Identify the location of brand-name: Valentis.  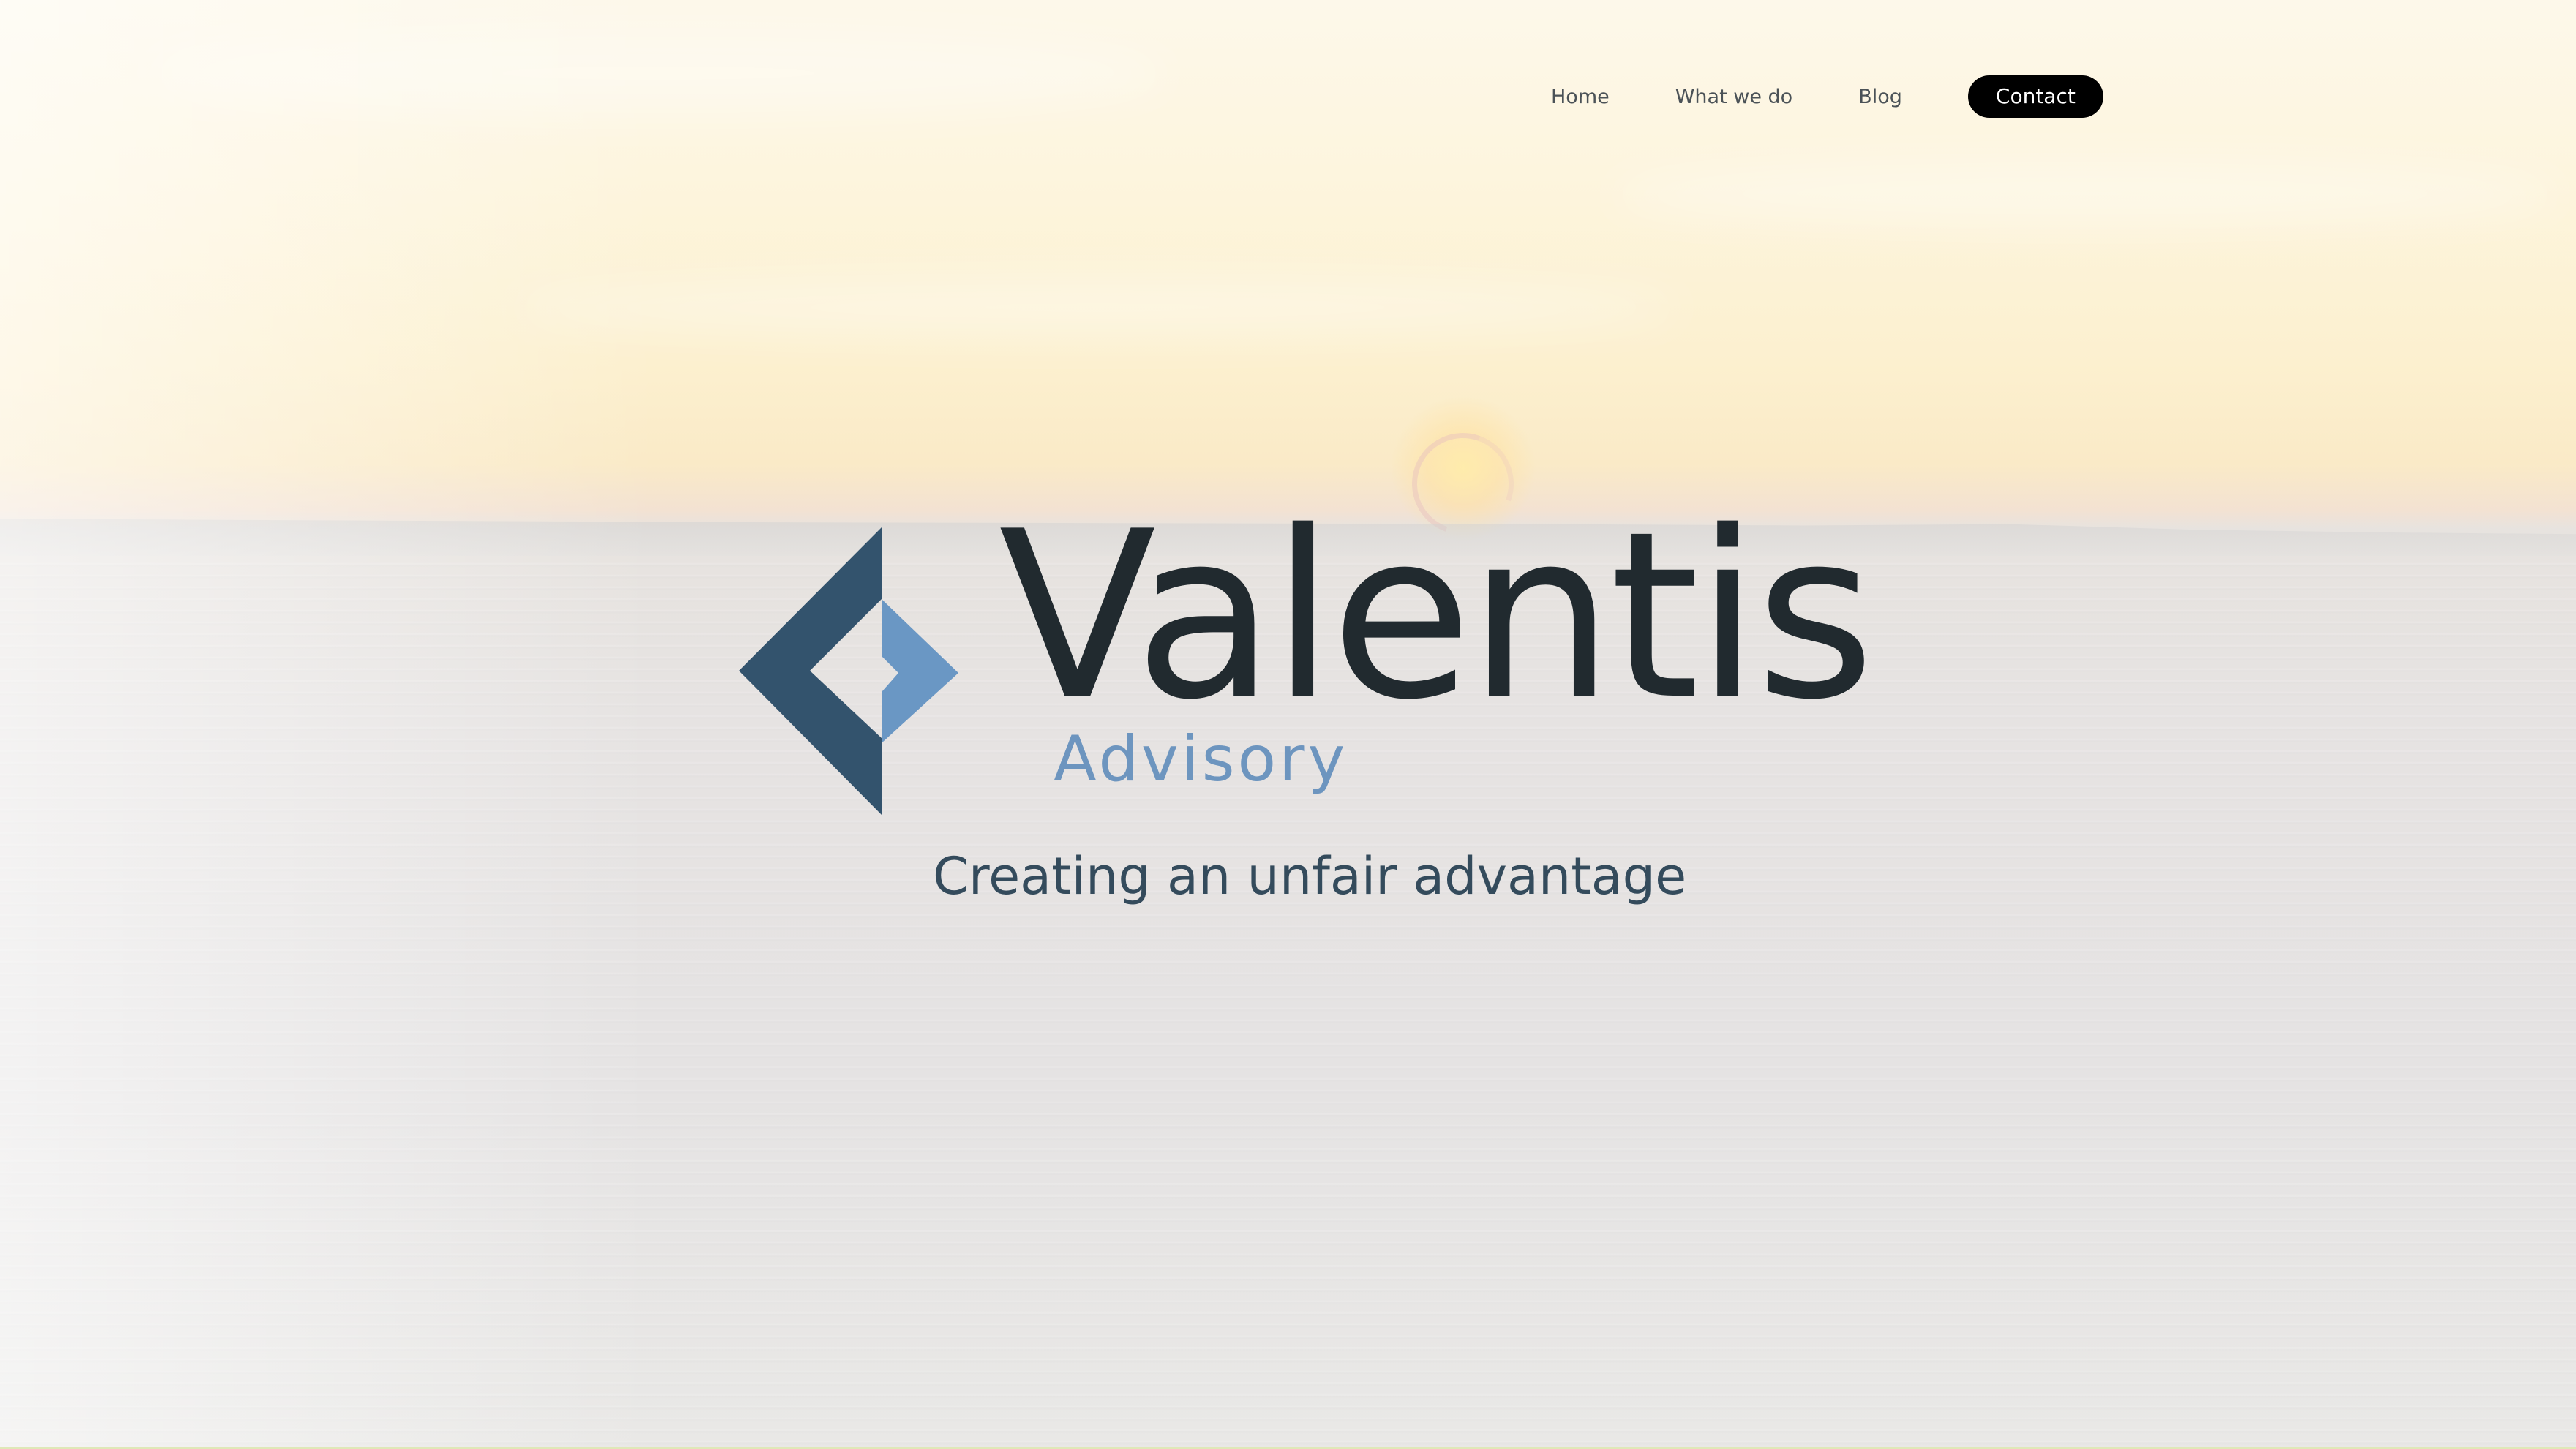
(1437, 616).